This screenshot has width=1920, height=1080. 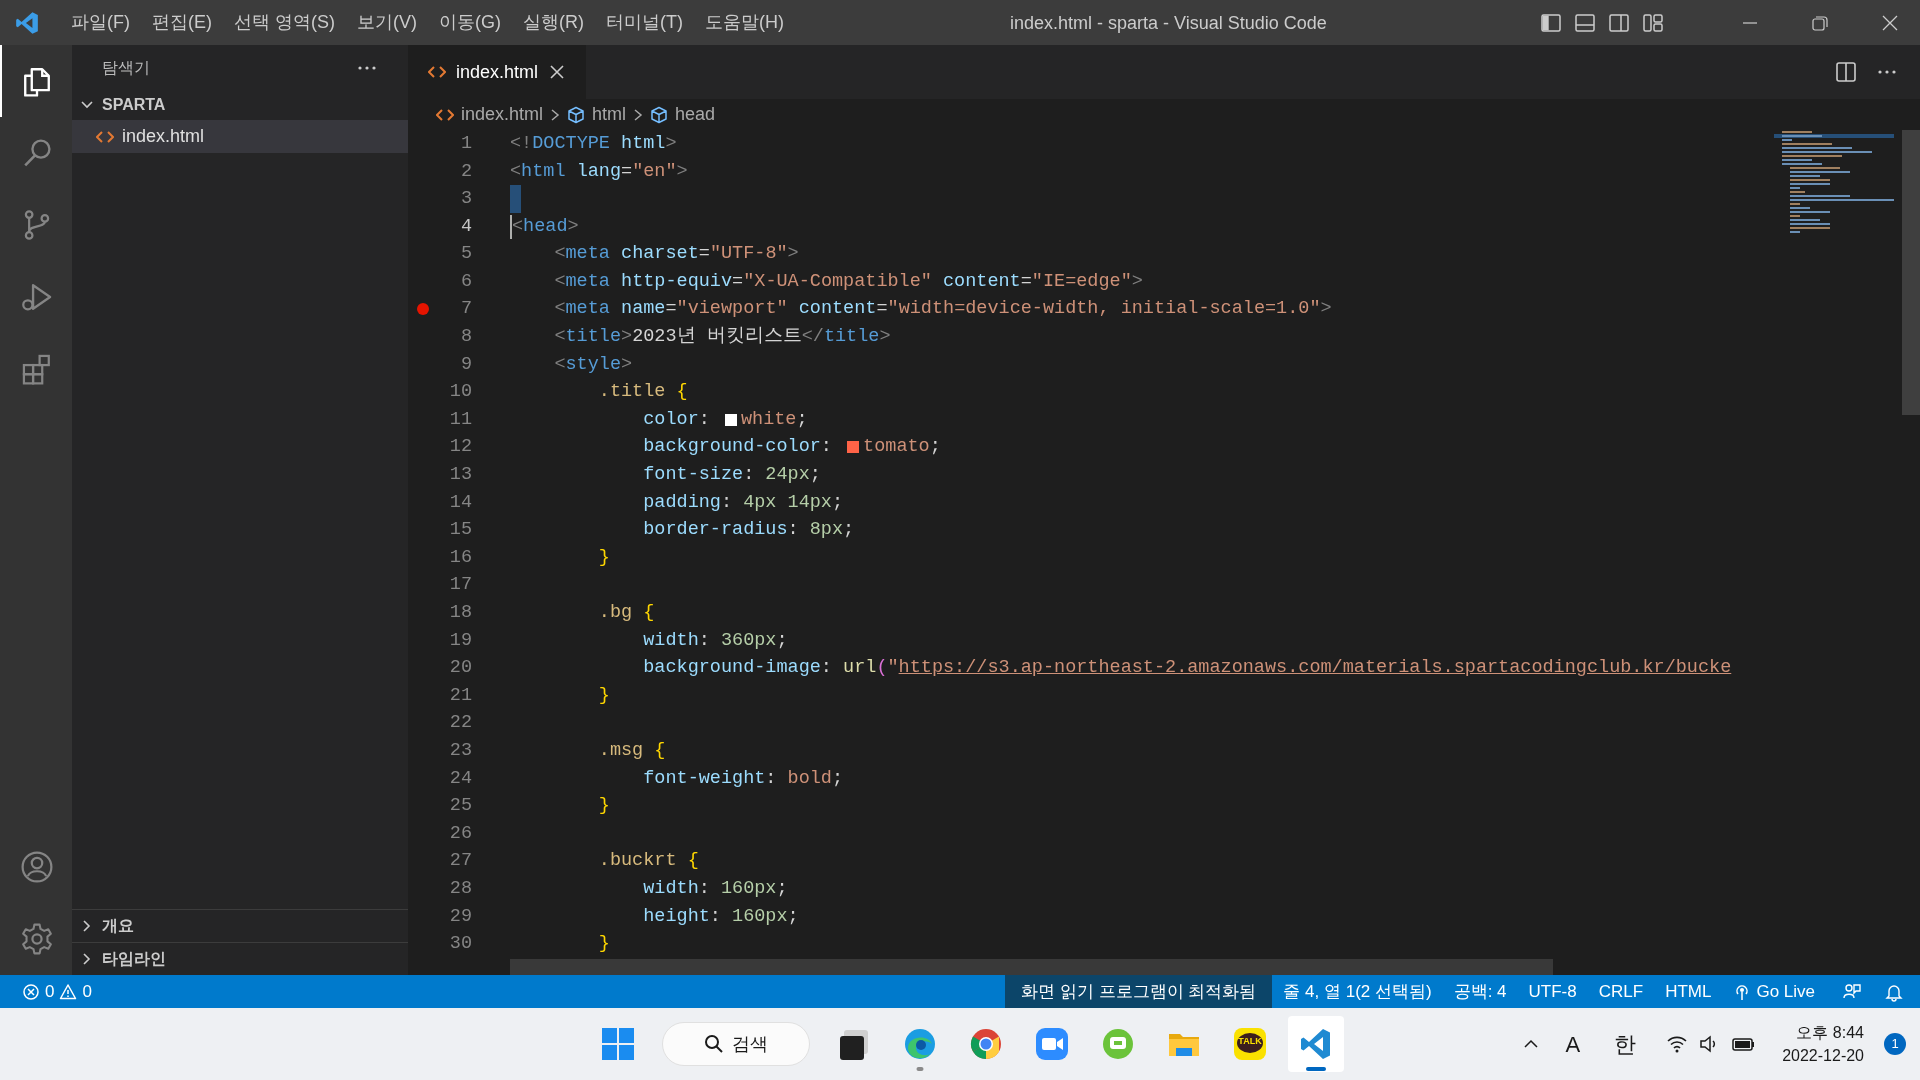 What do you see at coordinates (460, 502) in the screenshot?
I see `line-number: 14` at bounding box center [460, 502].